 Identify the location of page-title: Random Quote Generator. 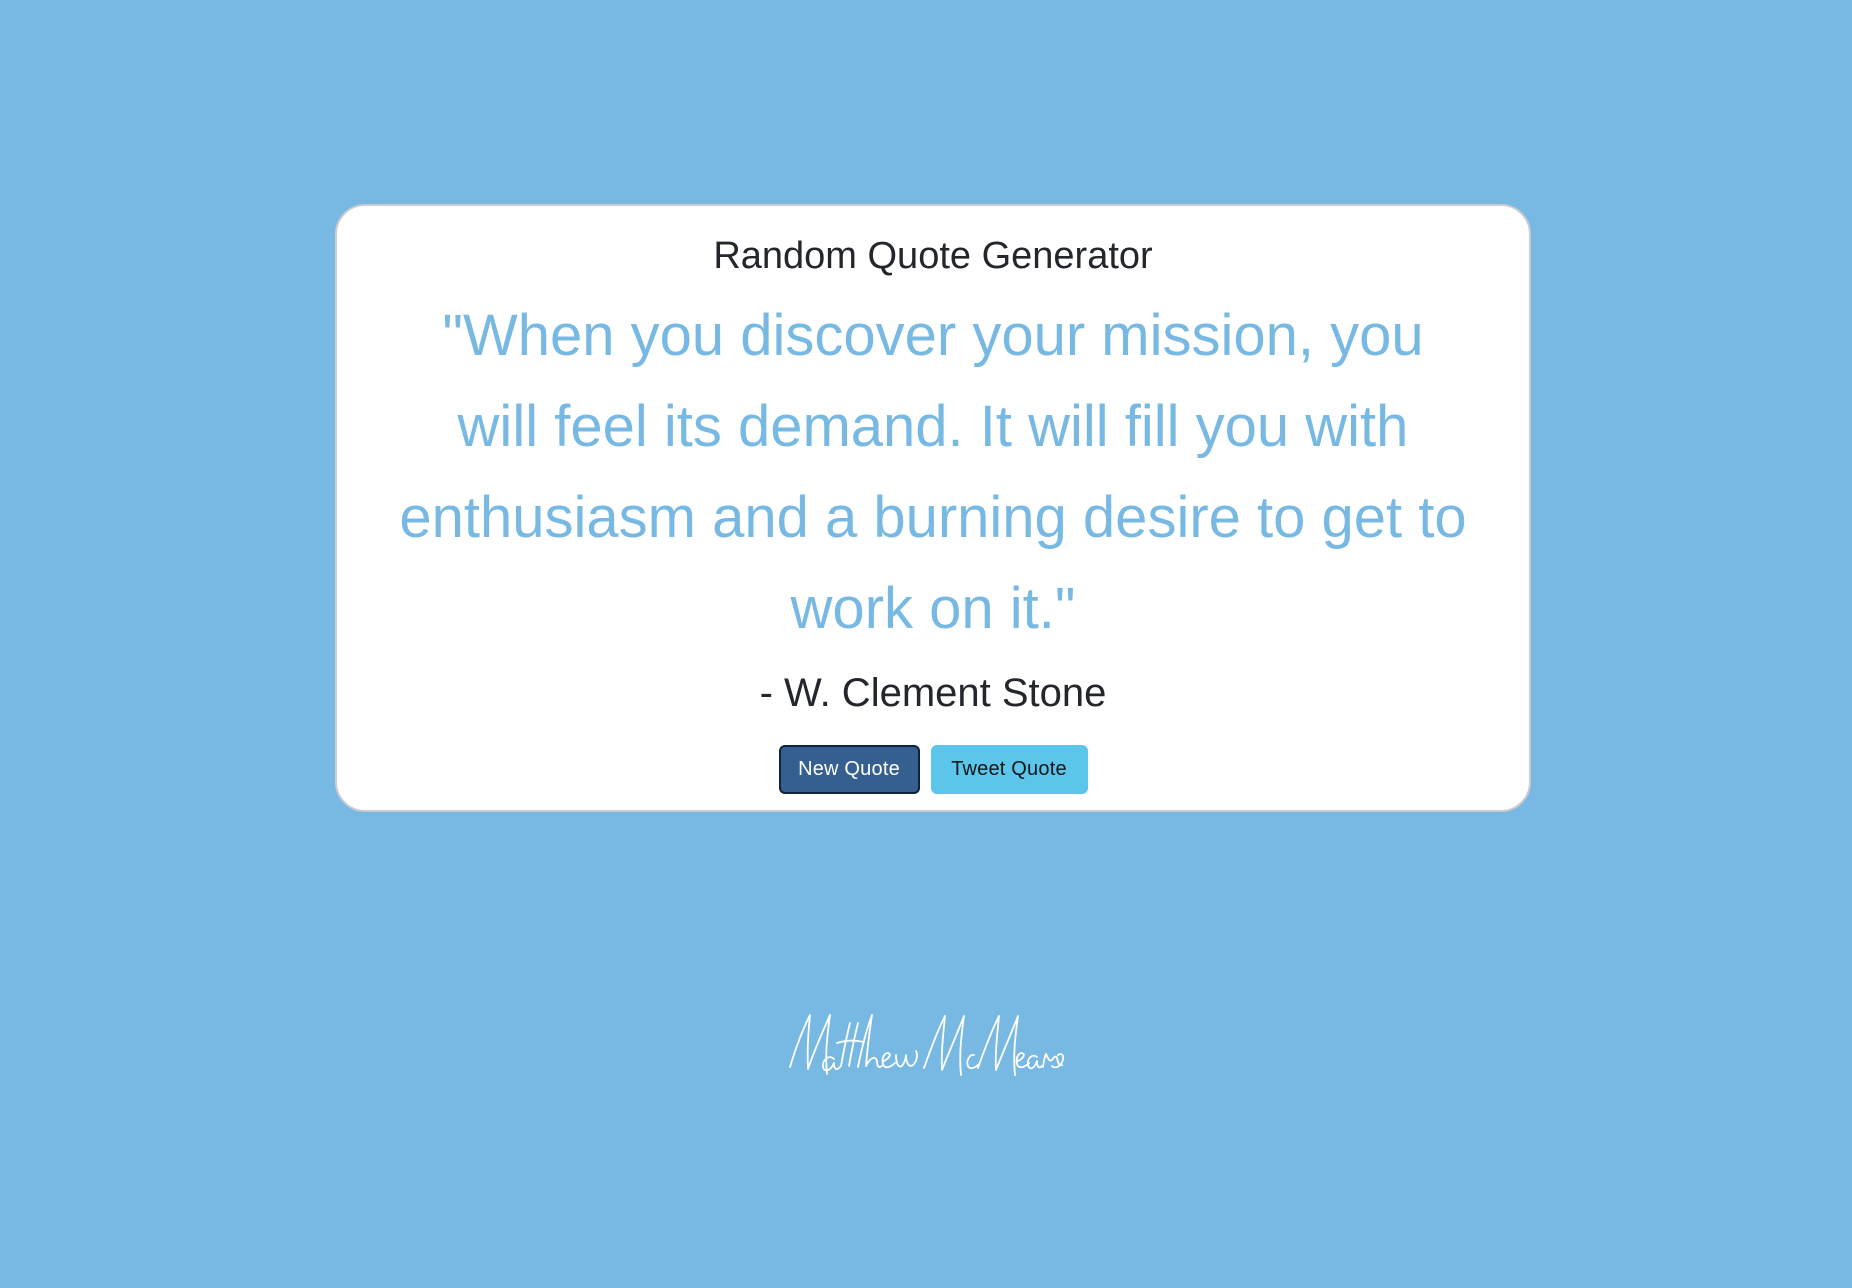
(933, 256).